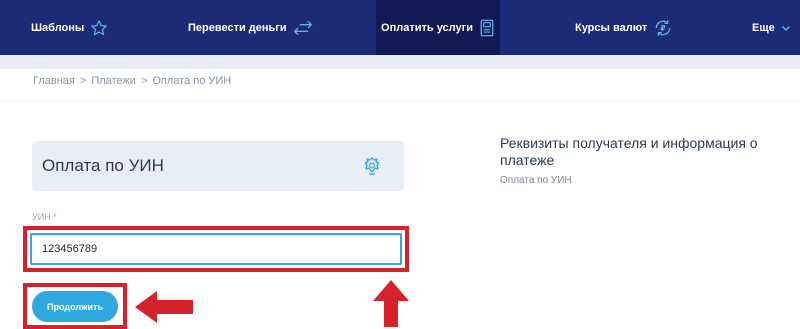 The image size is (800, 329). Describe the element at coordinates (164, 307) in the screenshot. I see `red-arrow-left-icon` at that location.